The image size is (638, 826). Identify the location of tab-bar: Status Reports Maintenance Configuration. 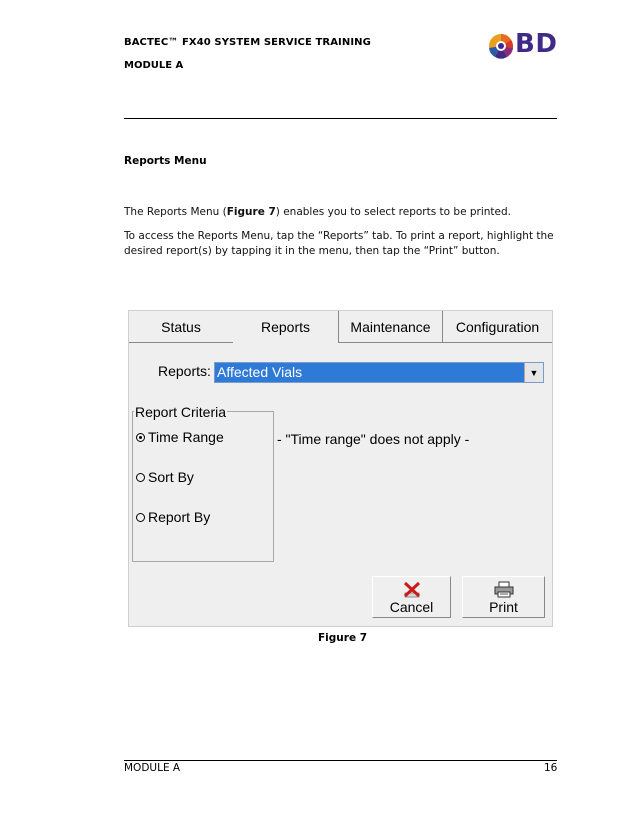
(340, 327).